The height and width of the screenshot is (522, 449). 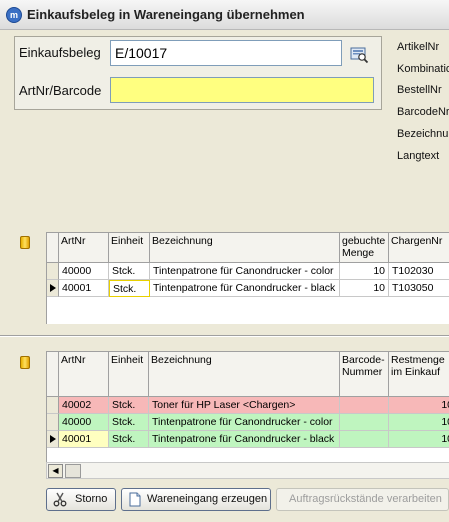 I want to click on einkaufsbeleg-label: Einkaufsbeleg, so click(x=60, y=52).